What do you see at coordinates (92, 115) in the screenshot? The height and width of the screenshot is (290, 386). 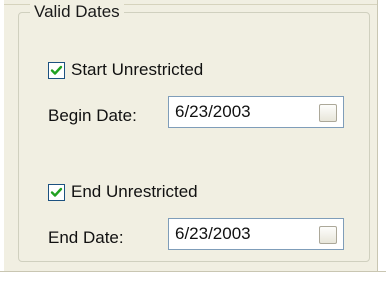 I see `begin-date-label: Begin Date:` at bounding box center [92, 115].